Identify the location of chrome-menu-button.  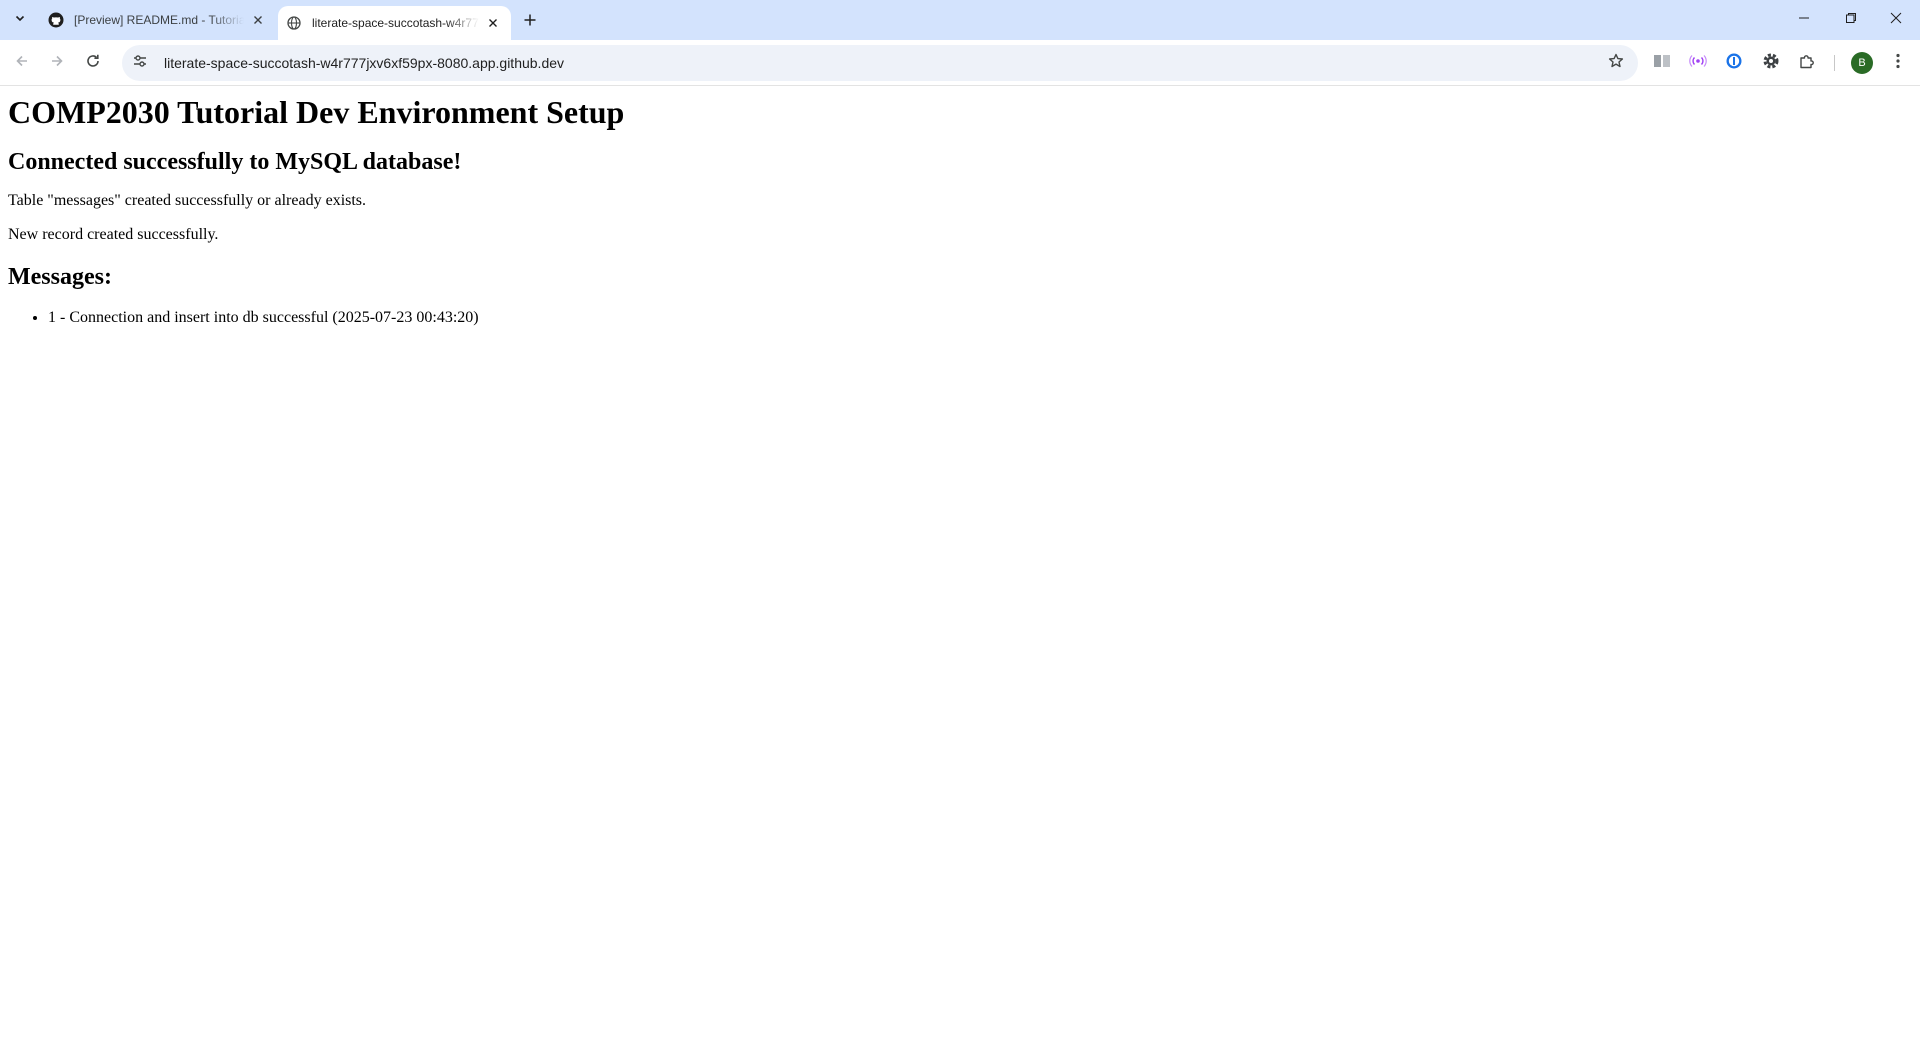
(1898, 63).